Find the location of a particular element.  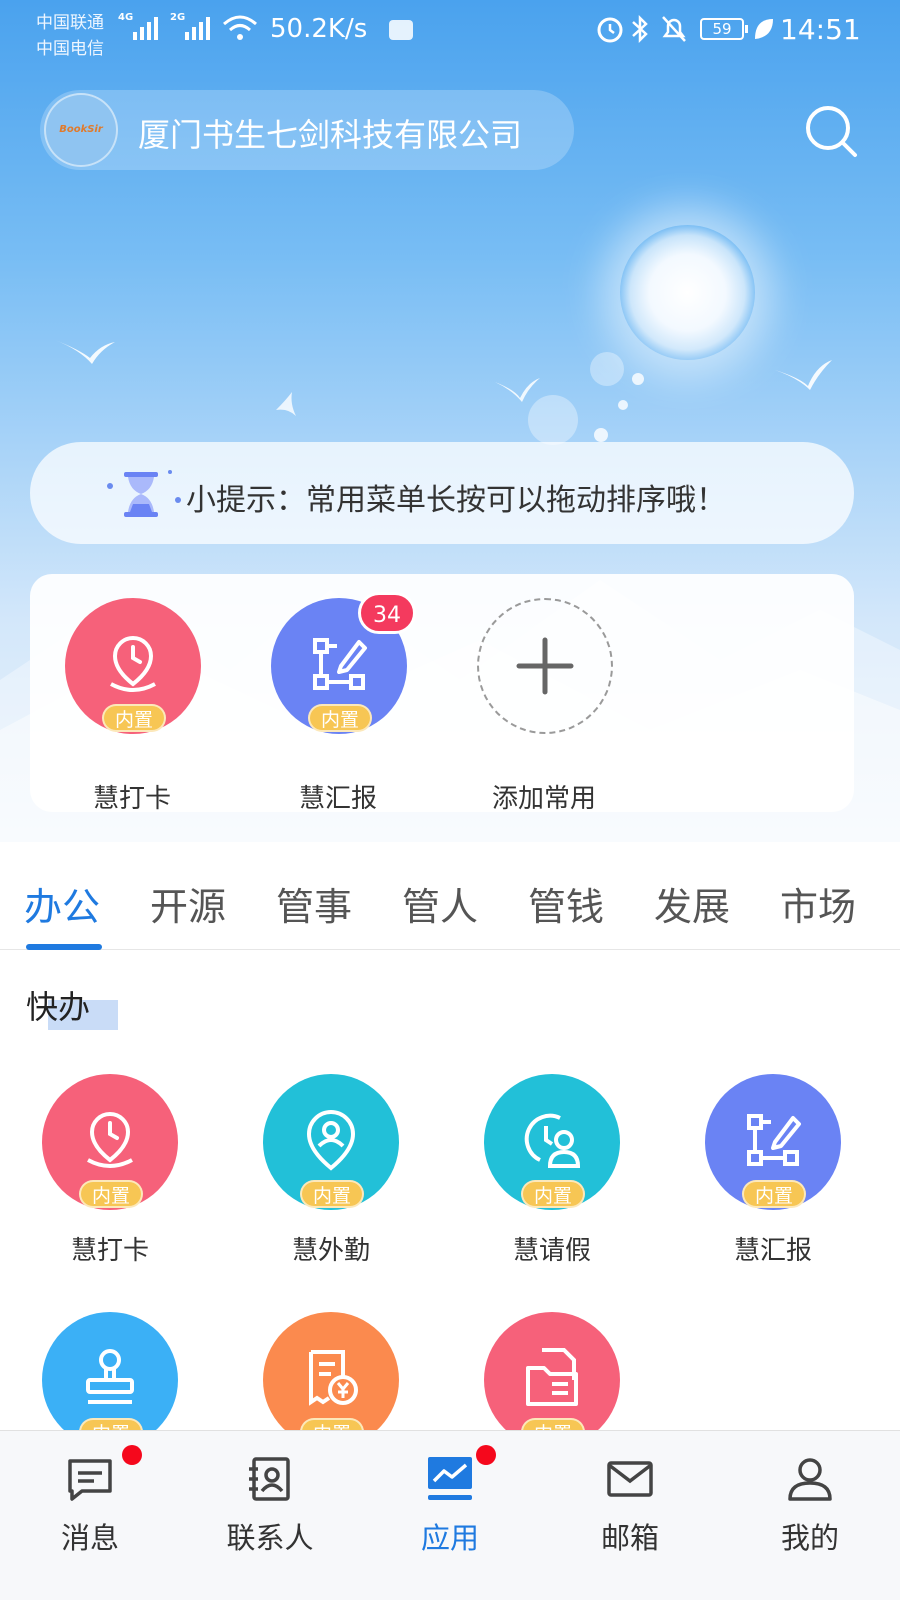

plus-icon is located at coordinates (545, 666).